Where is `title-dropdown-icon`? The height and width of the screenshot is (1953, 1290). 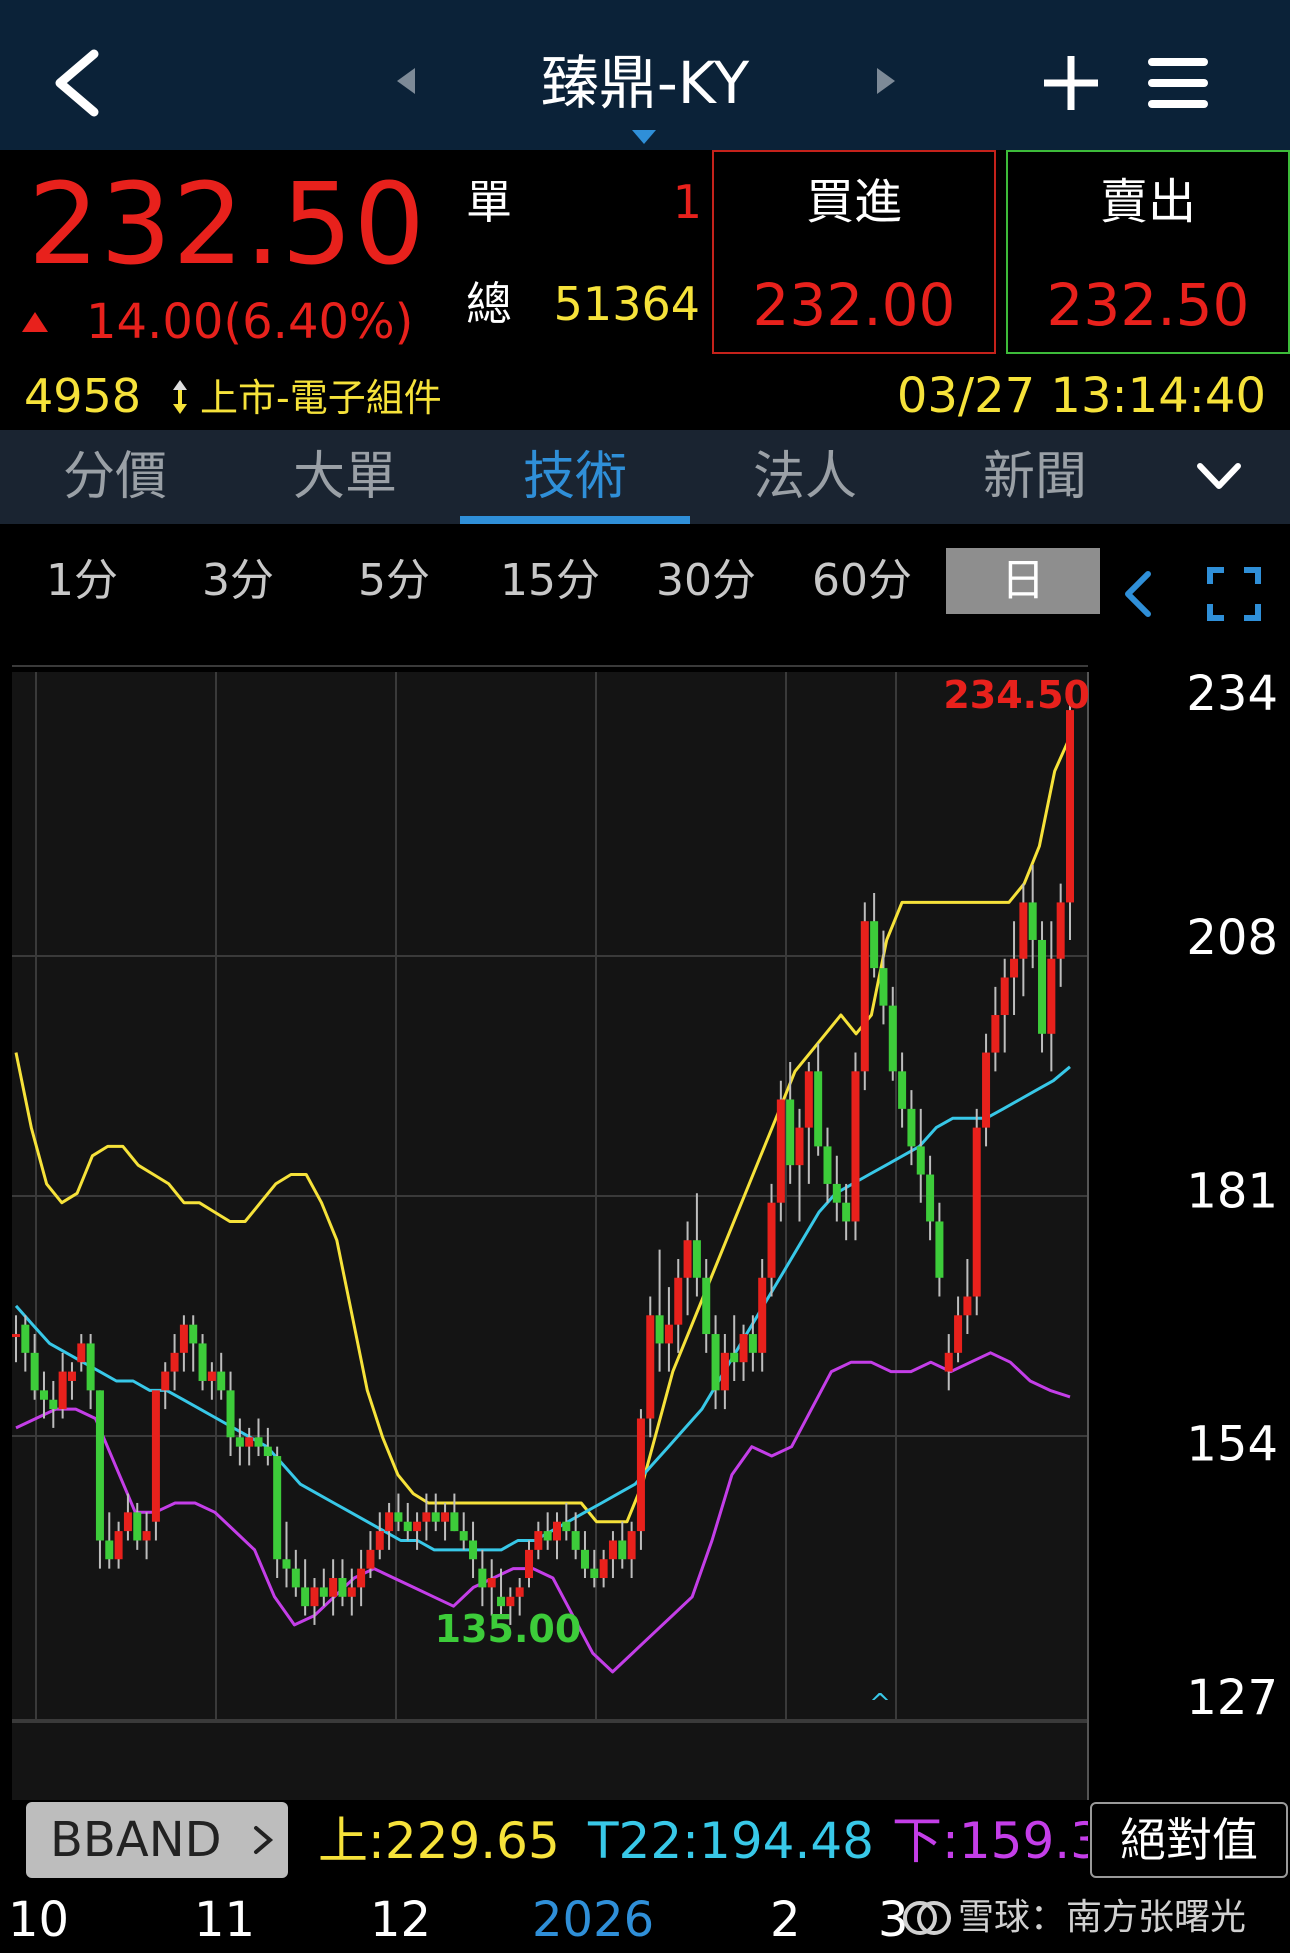
title-dropdown-icon is located at coordinates (644, 138).